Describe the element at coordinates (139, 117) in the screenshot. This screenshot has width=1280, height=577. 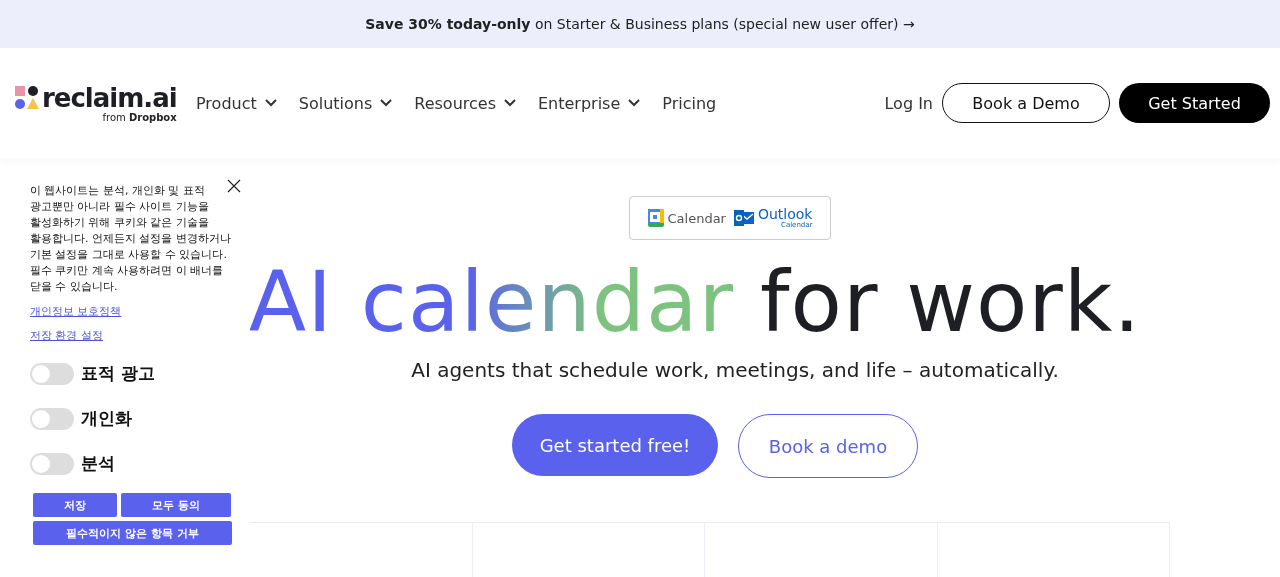
I see `byline: from Dropbox` at that location.